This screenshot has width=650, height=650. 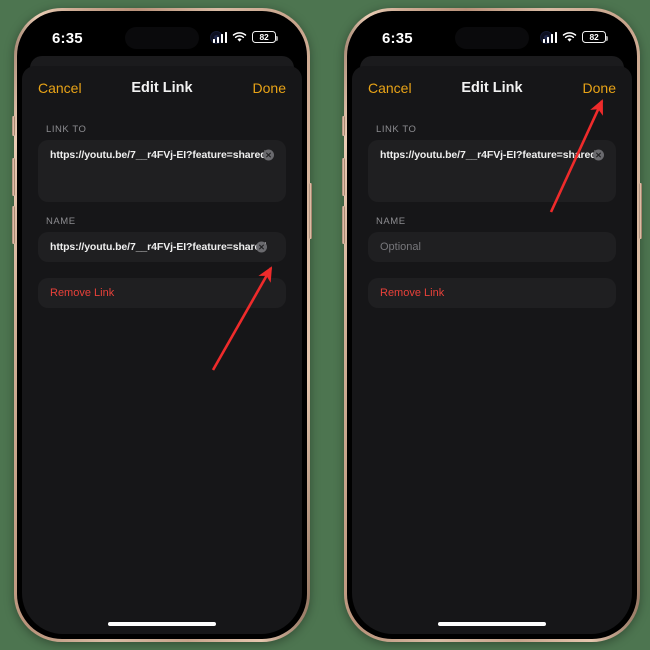 What do you see at coordinates (599, 88) in the screenshot?
I see `done-button-right: Done` at bounding box center [599, 88].